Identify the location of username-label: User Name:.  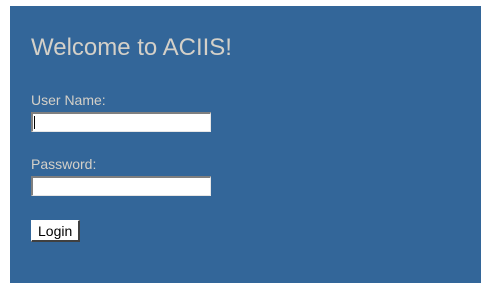
(68, 100).